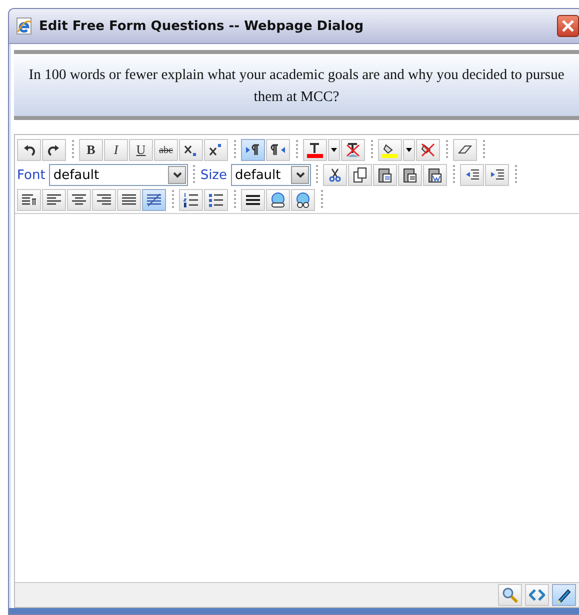  I want to click on pencil-mode-button, so click(564, 595).